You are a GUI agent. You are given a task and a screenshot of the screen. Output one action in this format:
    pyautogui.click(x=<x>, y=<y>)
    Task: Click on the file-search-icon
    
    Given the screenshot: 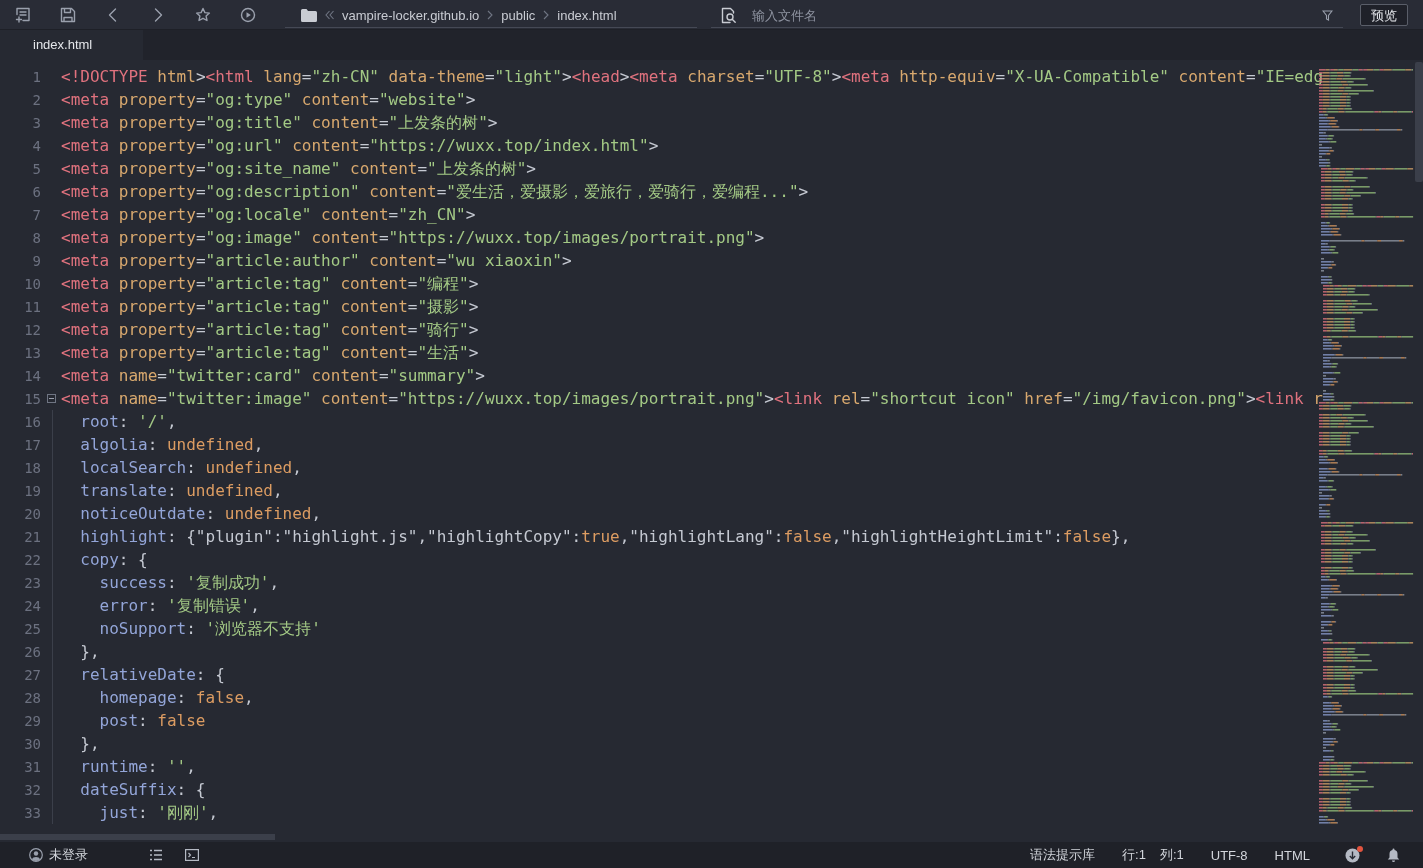 What is the action you would take?
    pyautogui.click(x=729, y=15)
    